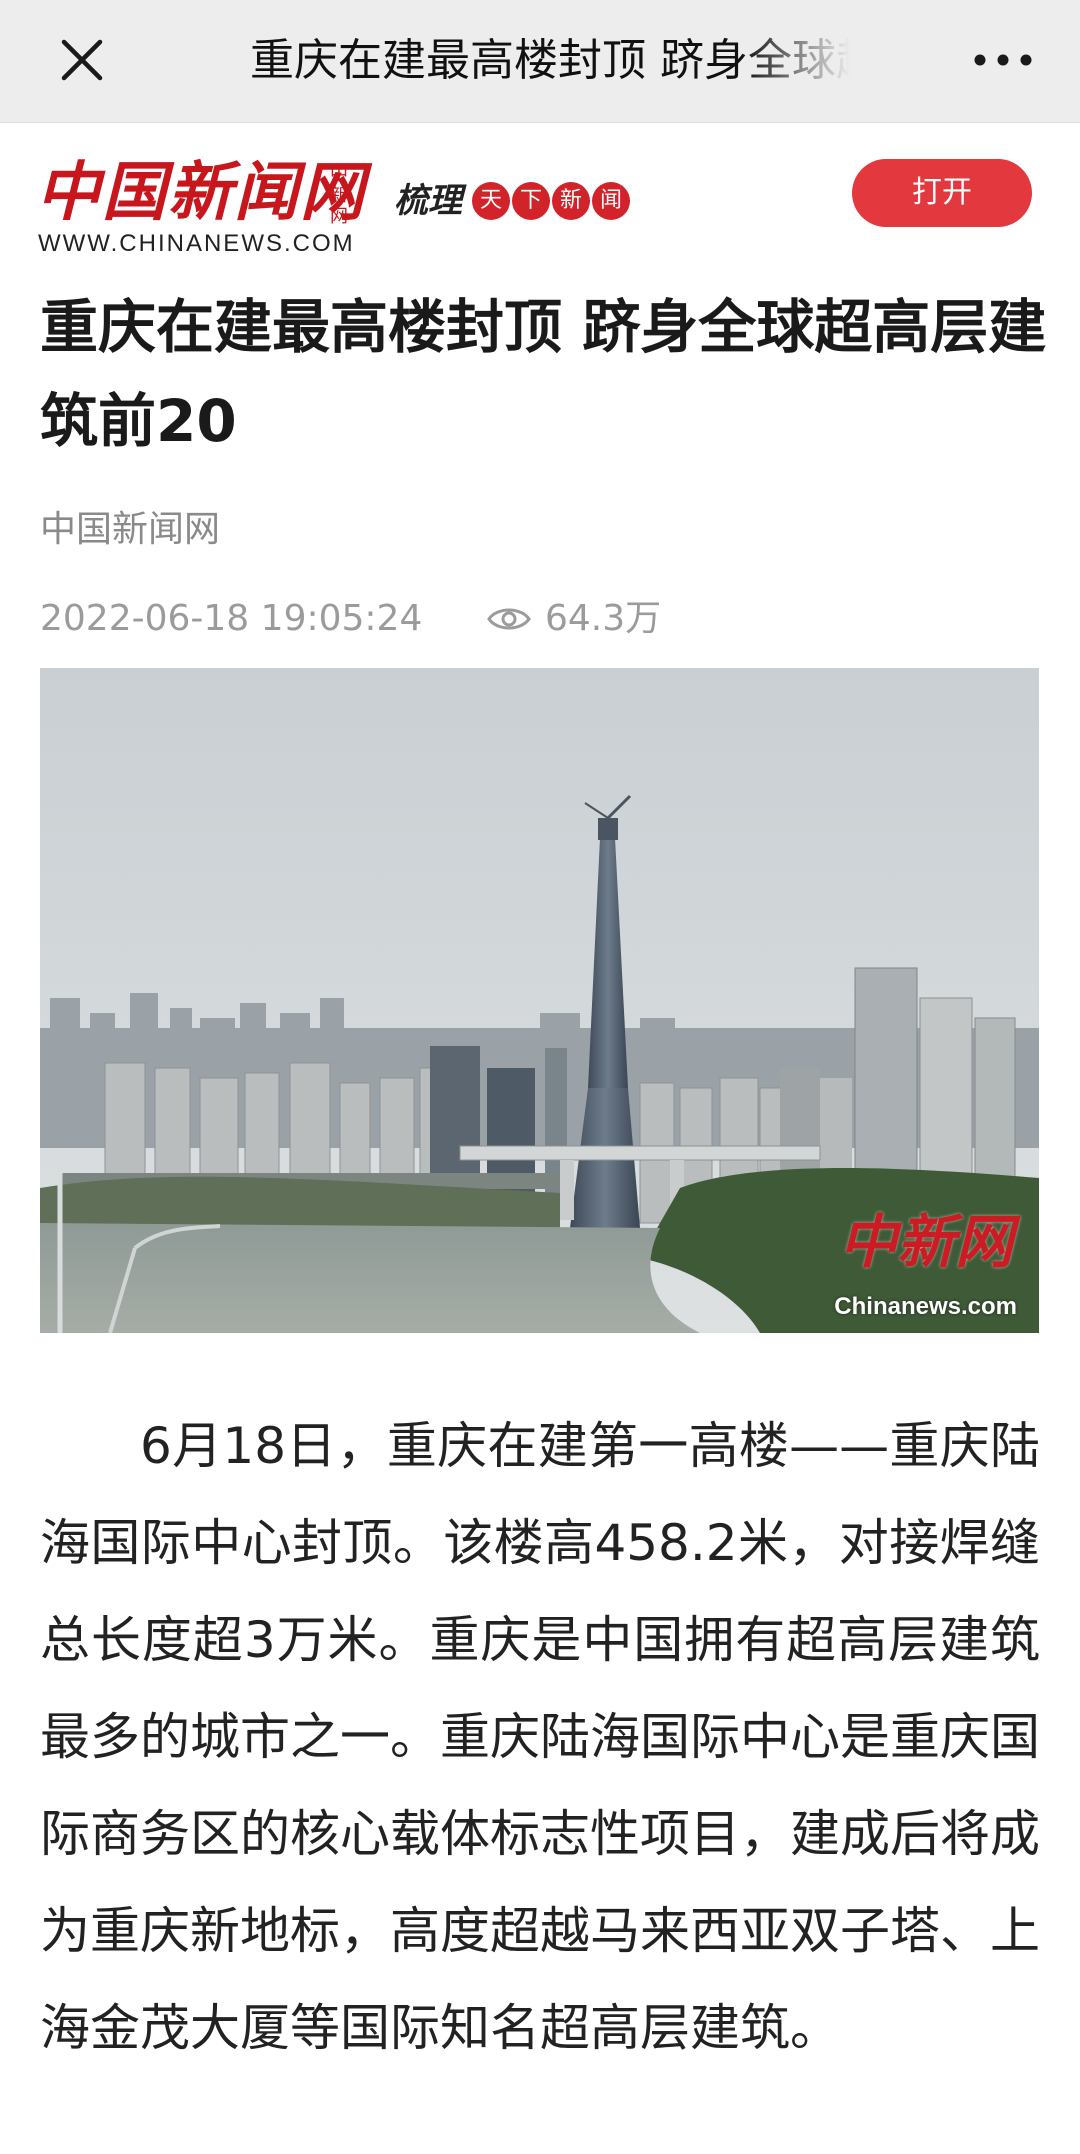 Image resolution: width=1080 pixels, height=2154 pixels. What do you see at coordinates (491, 201) in the screenshot?
I see `slogan-badge: 天` at bounding box center [491, 201].